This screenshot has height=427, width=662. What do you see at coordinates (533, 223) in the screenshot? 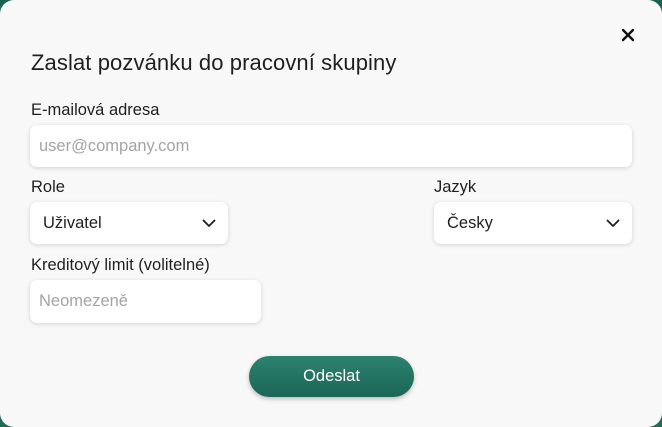
I see `language-select: Česky` at bounding box center [533, 223].